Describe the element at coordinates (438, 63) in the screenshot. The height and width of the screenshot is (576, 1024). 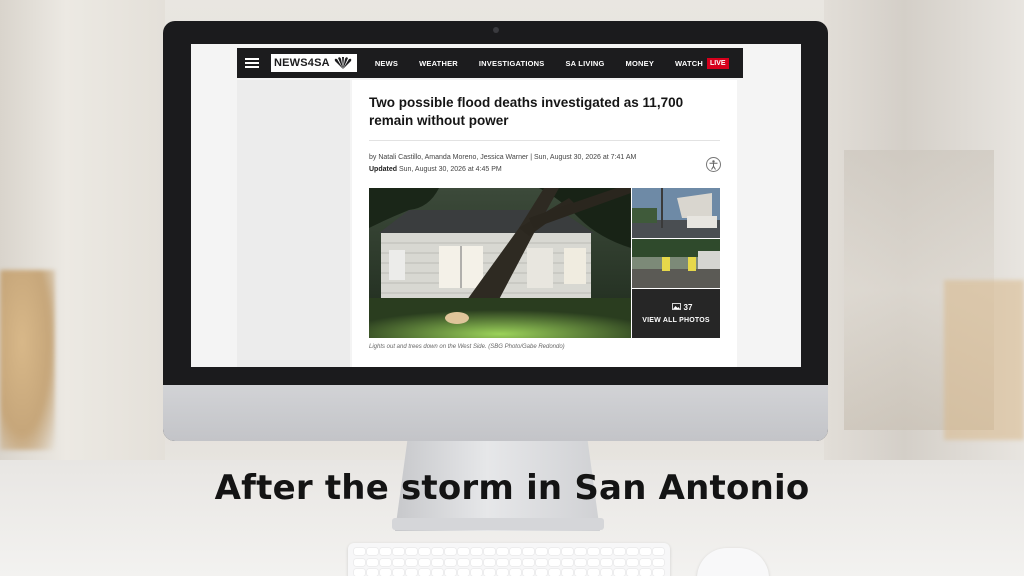
I see `nav-item-weather: WEATHER` at that location.